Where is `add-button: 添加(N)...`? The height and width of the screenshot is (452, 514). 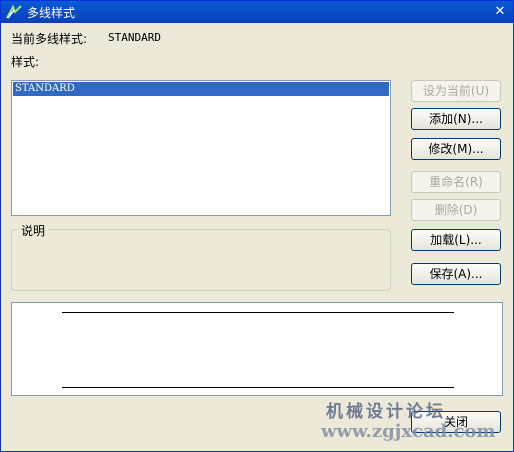
add-button: 添加(N)... is located at coordinates (456, 119).